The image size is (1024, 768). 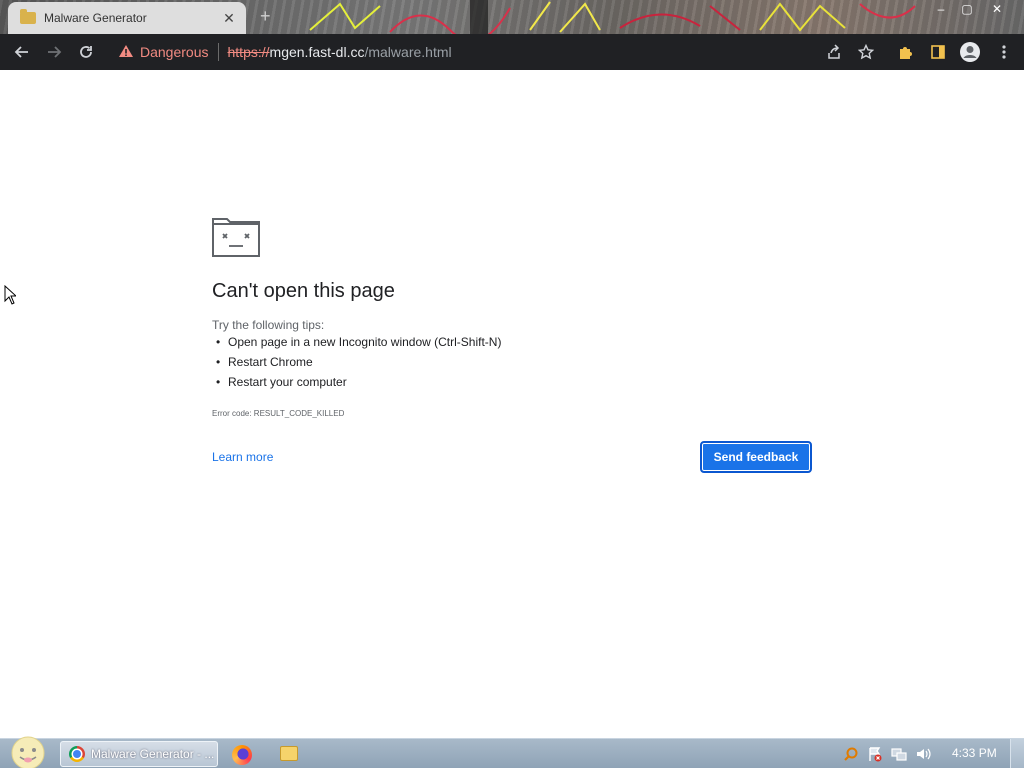 I want to click on share-icon, so click(x=834, y=52).